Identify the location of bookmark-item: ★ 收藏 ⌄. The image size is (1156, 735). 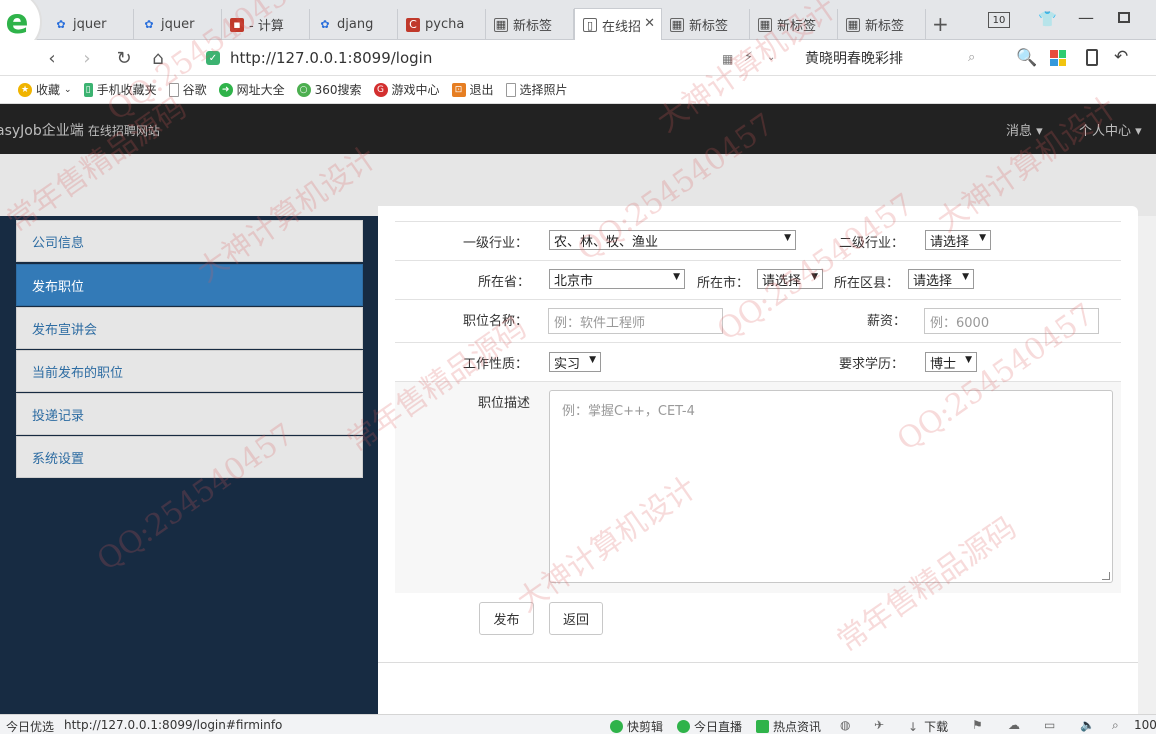
(45, 89).